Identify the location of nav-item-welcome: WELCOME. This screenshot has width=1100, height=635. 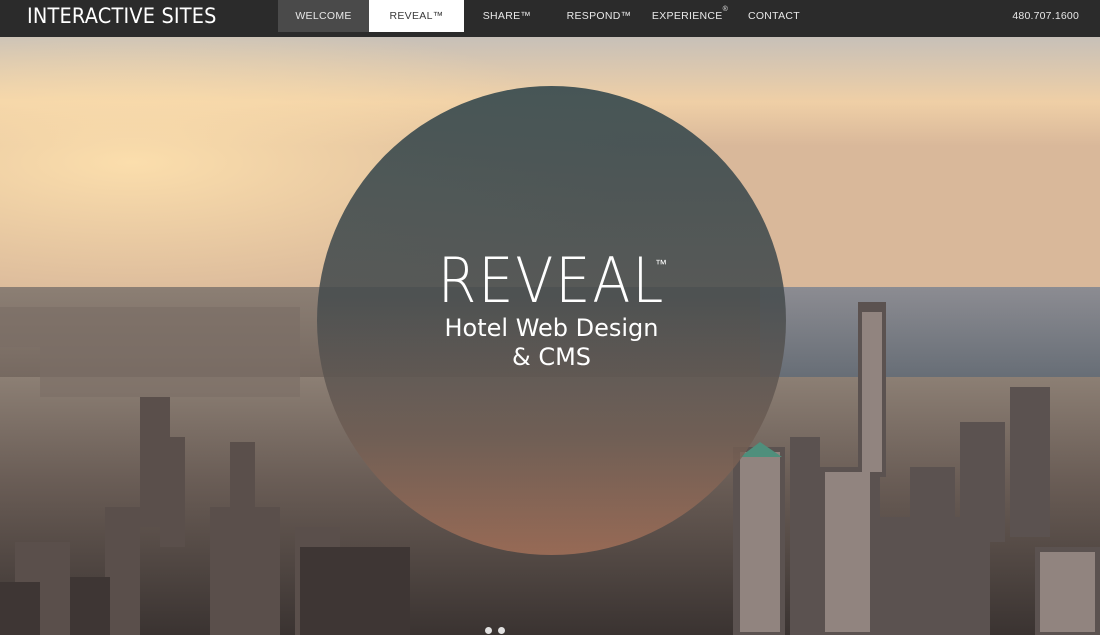
(323, 16).